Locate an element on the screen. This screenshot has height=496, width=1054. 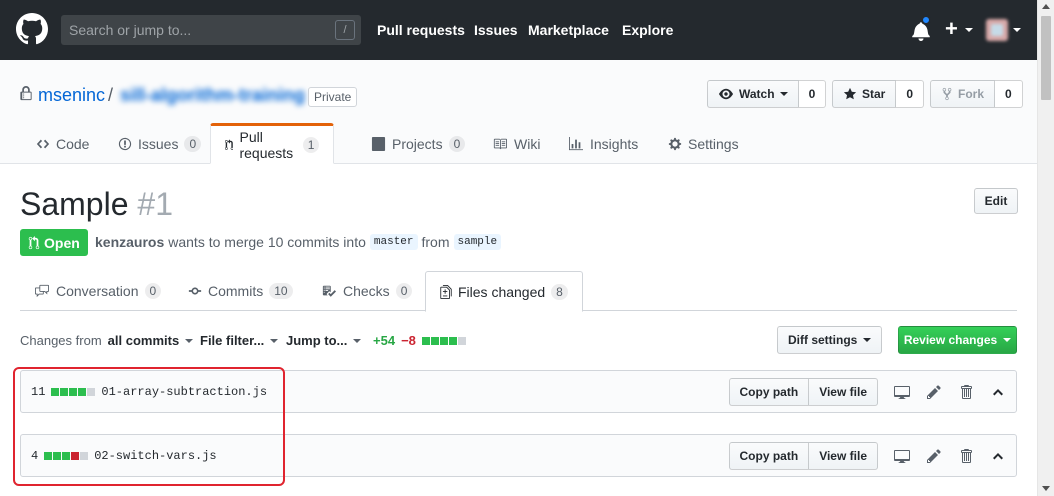
scroll-up-arrow-icon is located at coordinates (1046, 6).